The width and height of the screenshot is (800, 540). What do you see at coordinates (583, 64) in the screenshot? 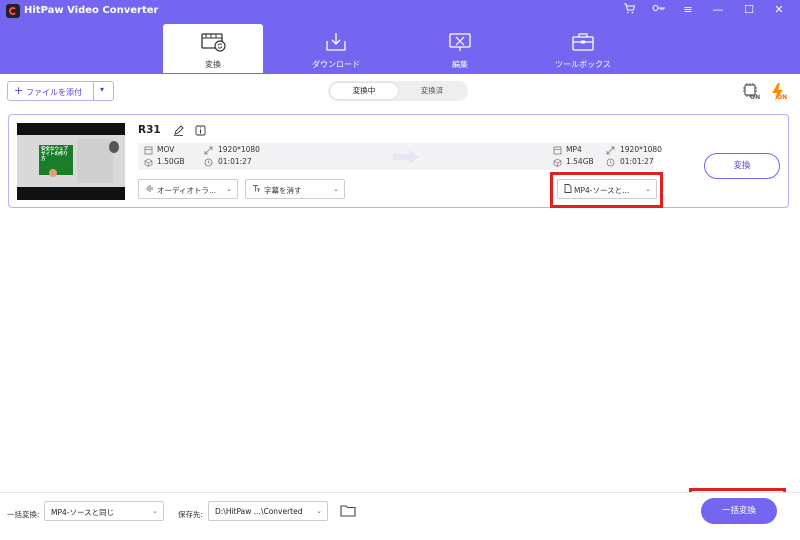
I see `tab-toolbox-label: ツールボックス` at bounding box center [583, 64].